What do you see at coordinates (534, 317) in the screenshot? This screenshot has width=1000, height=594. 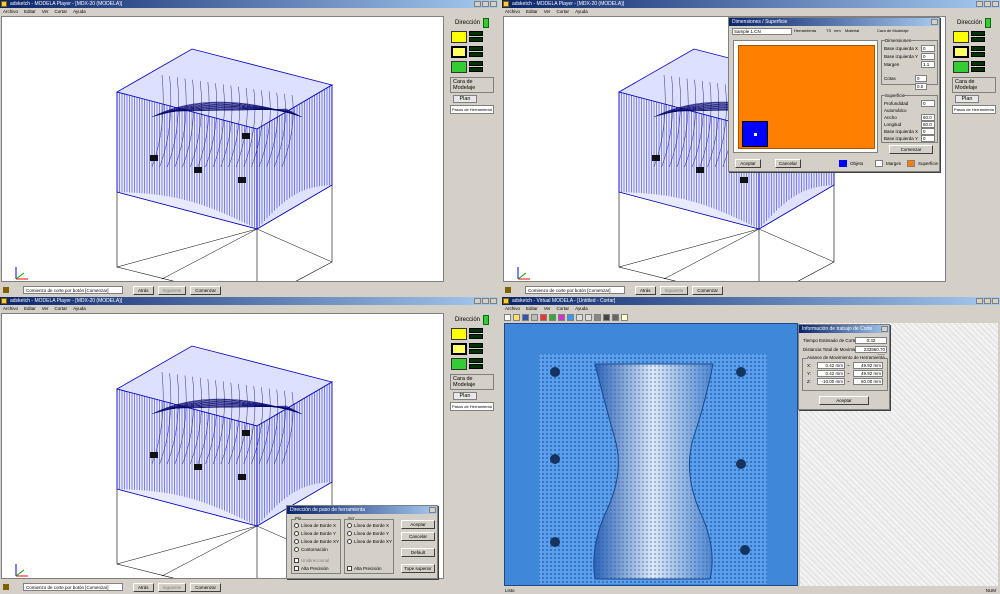 I see `print-icon` at bounding box center [534, 317].